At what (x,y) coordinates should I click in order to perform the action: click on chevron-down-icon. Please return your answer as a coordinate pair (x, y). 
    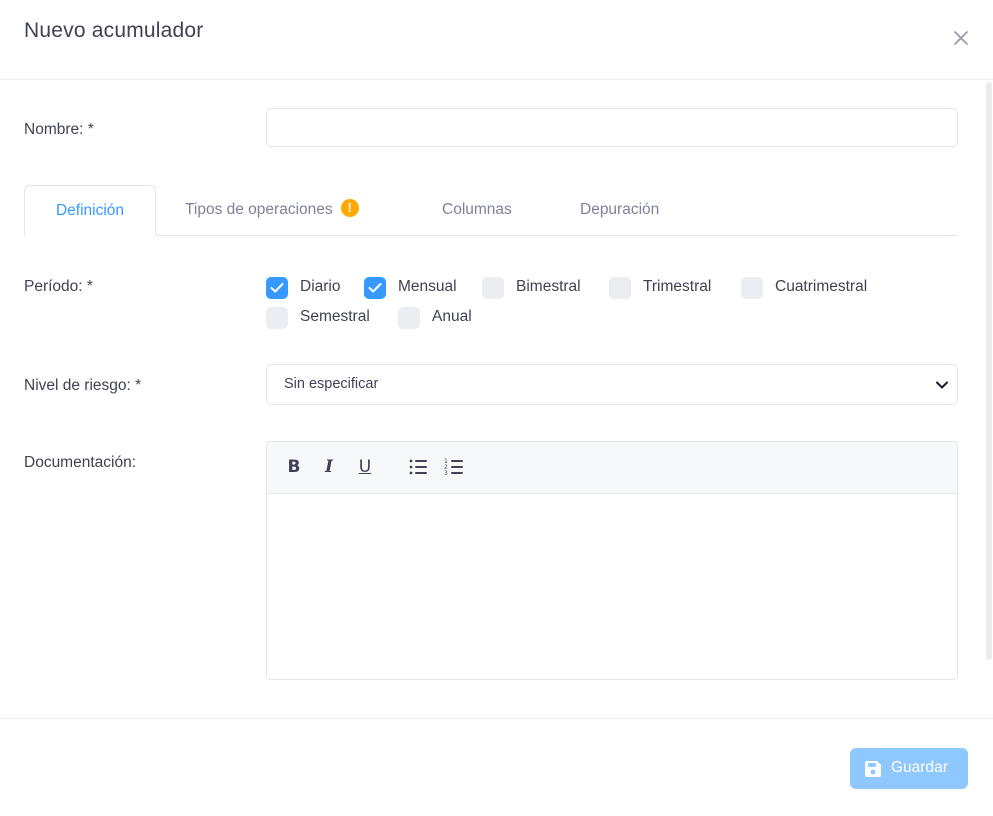
    Looking at the image, I should click on (942, 385).